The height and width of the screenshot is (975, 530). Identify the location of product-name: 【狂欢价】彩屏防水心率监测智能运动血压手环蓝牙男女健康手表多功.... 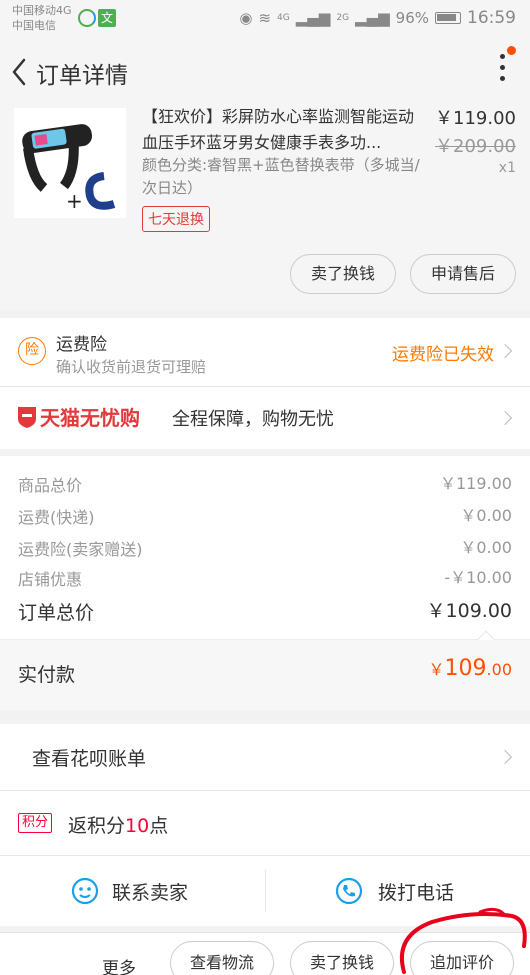
(282, 130).